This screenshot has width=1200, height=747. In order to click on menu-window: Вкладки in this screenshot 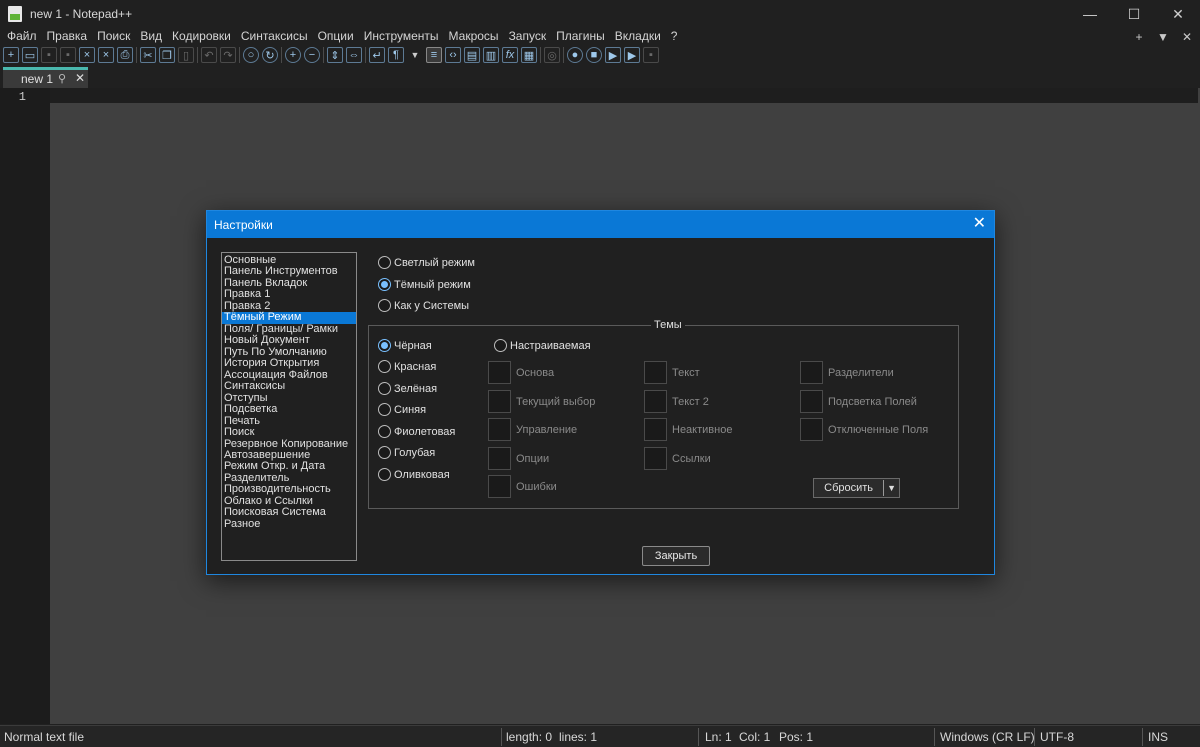, I will do `click(638, 36)`.